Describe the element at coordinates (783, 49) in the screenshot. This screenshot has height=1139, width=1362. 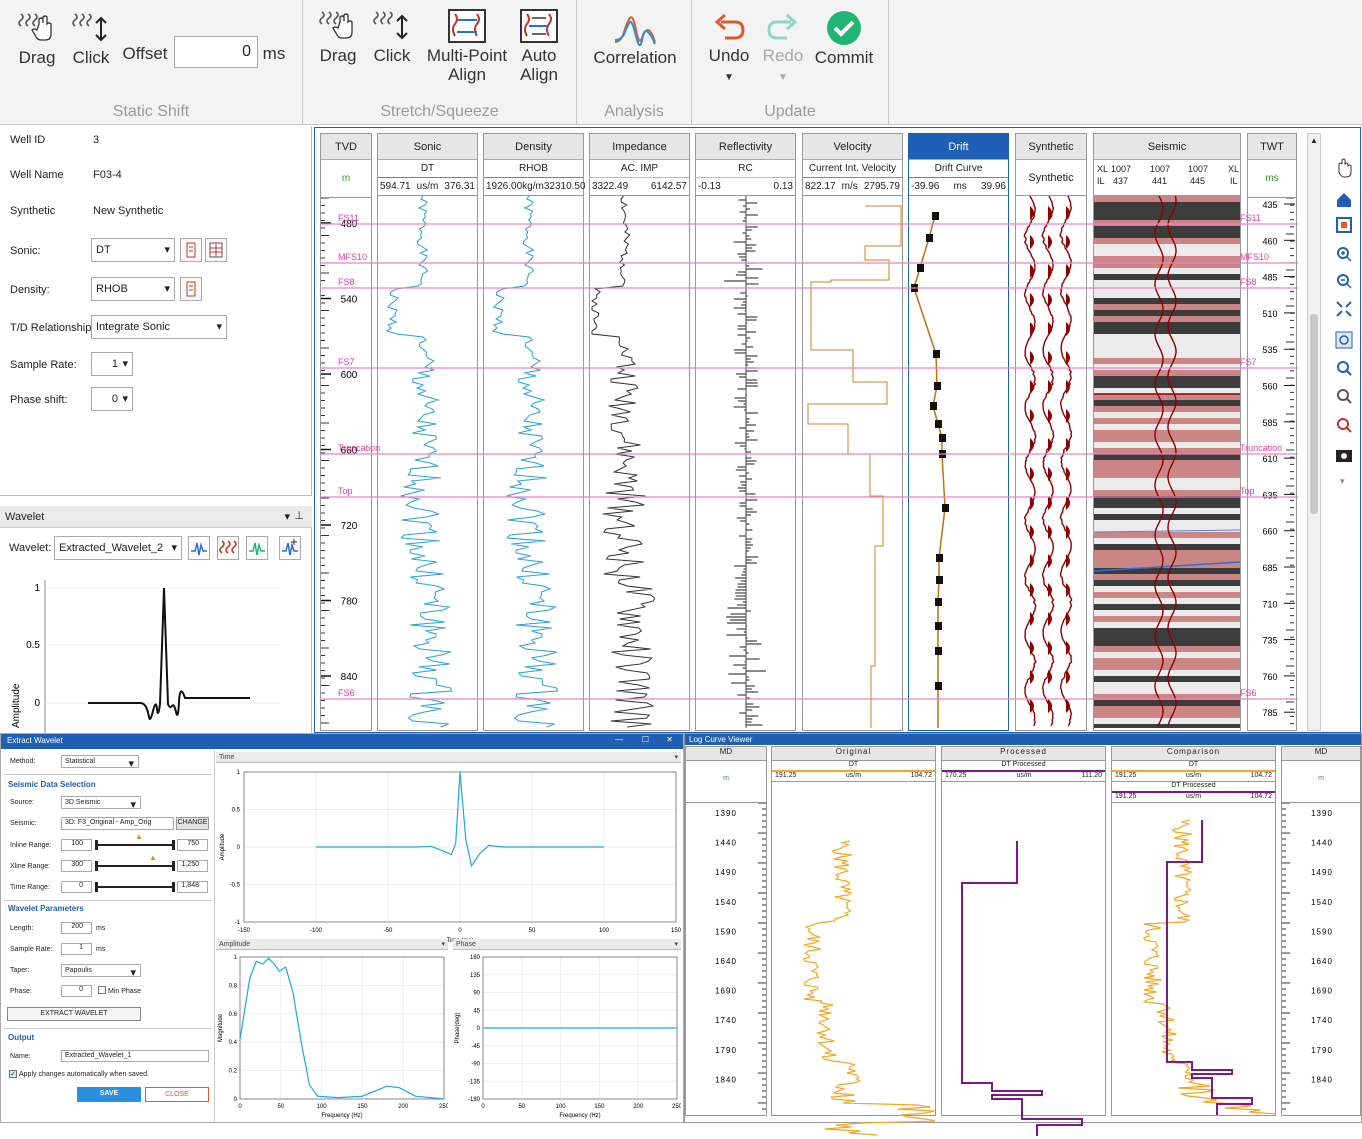
I see `redo-button: Redo ▼` at that location.